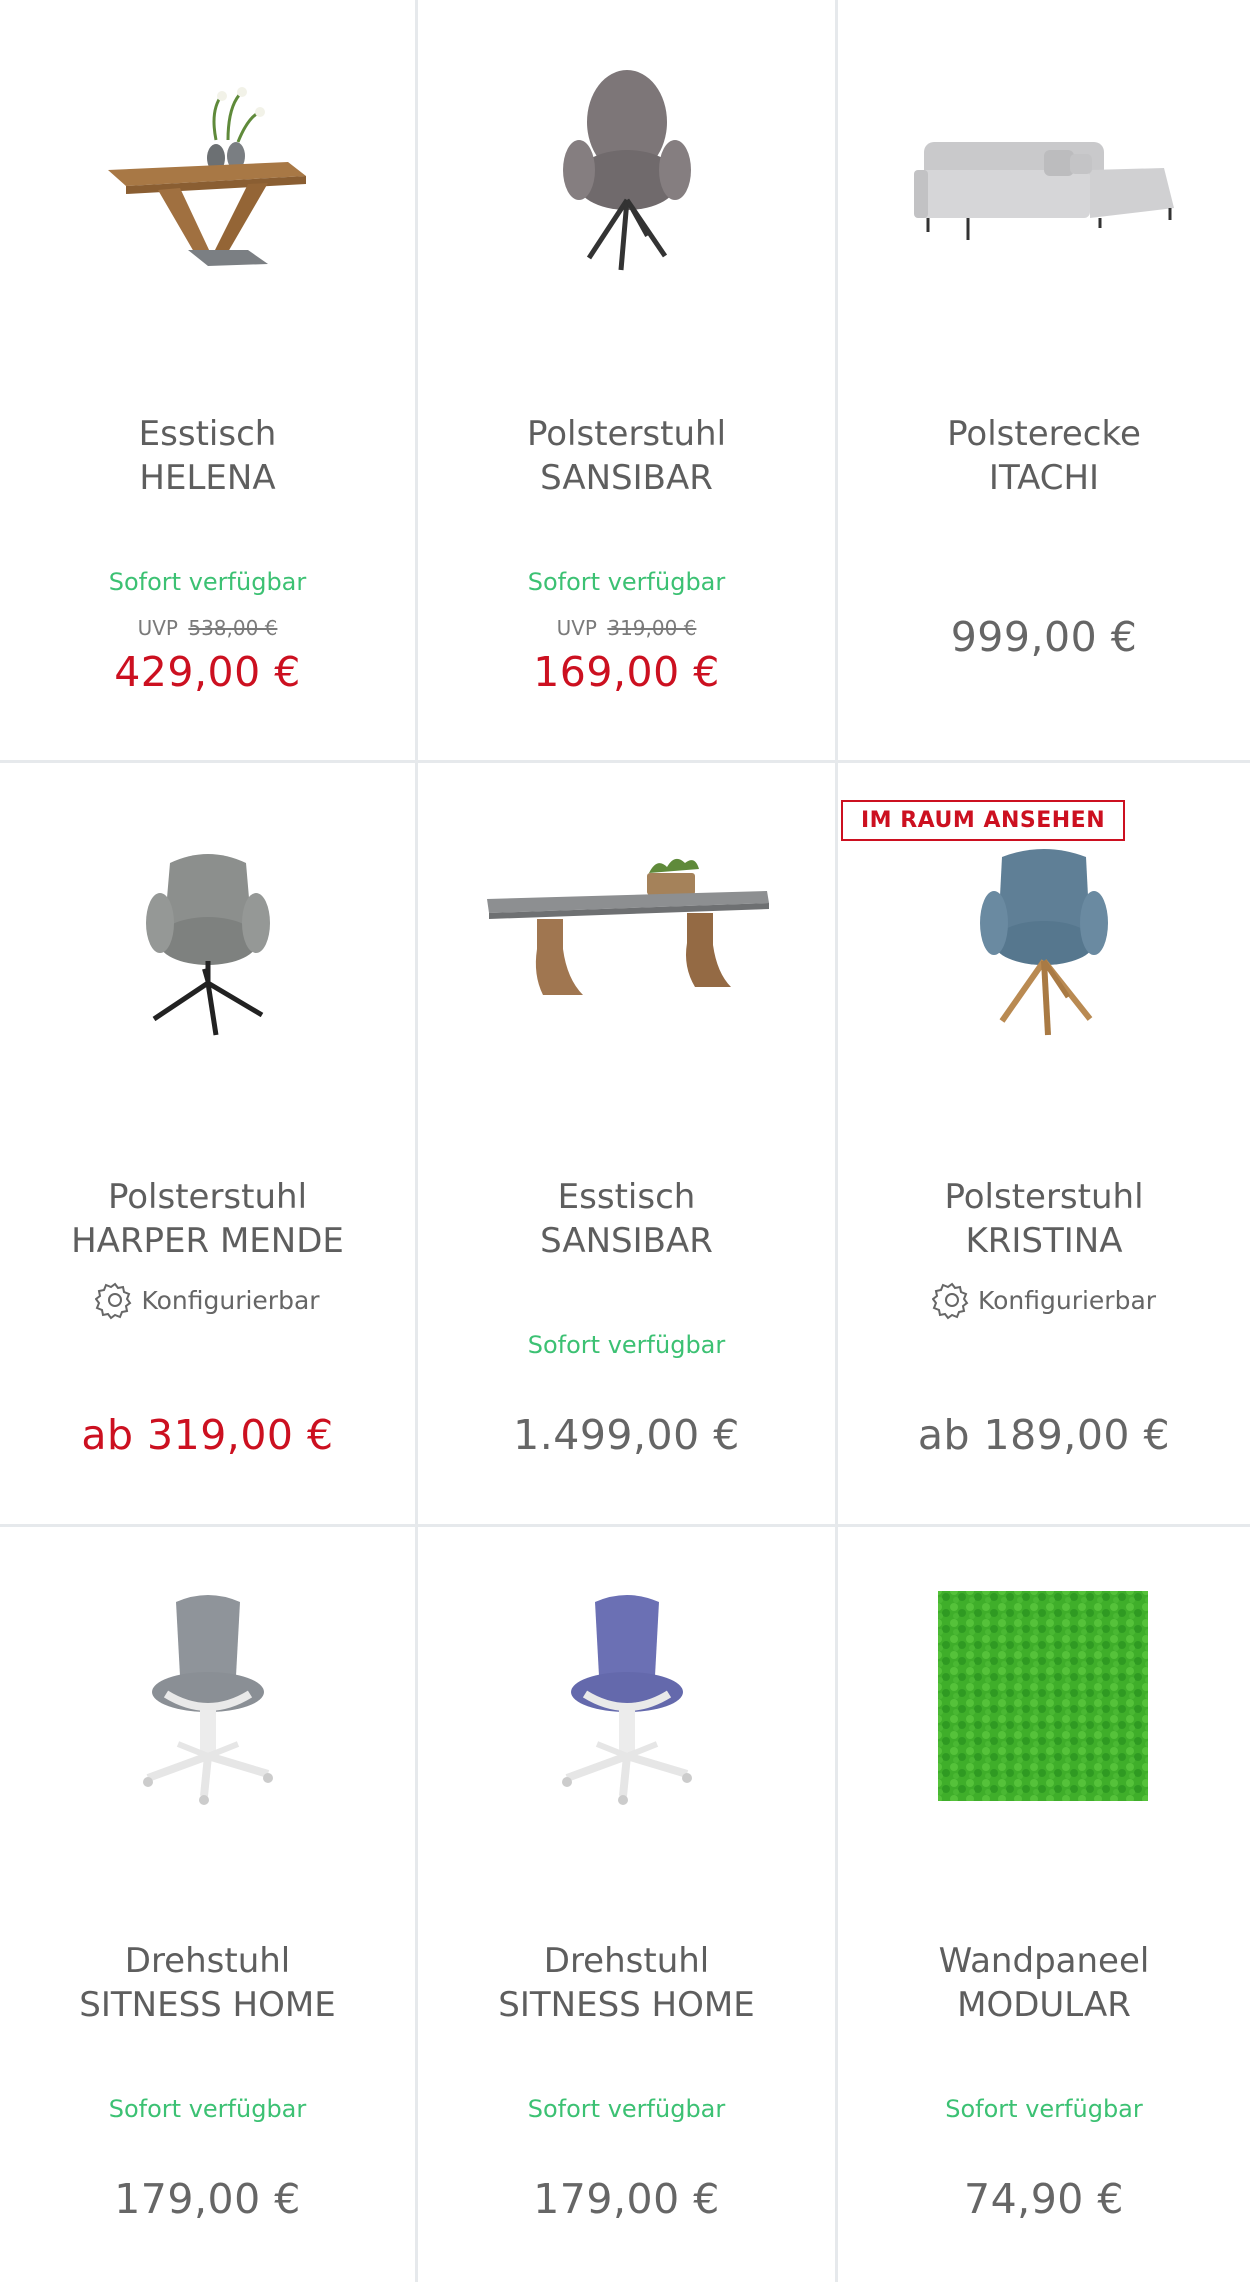 The width and height of the screenshot is (1250, 2282). I want to click on product-title: Polsterstuhl HARPER MENDE, so click(207, 1219).